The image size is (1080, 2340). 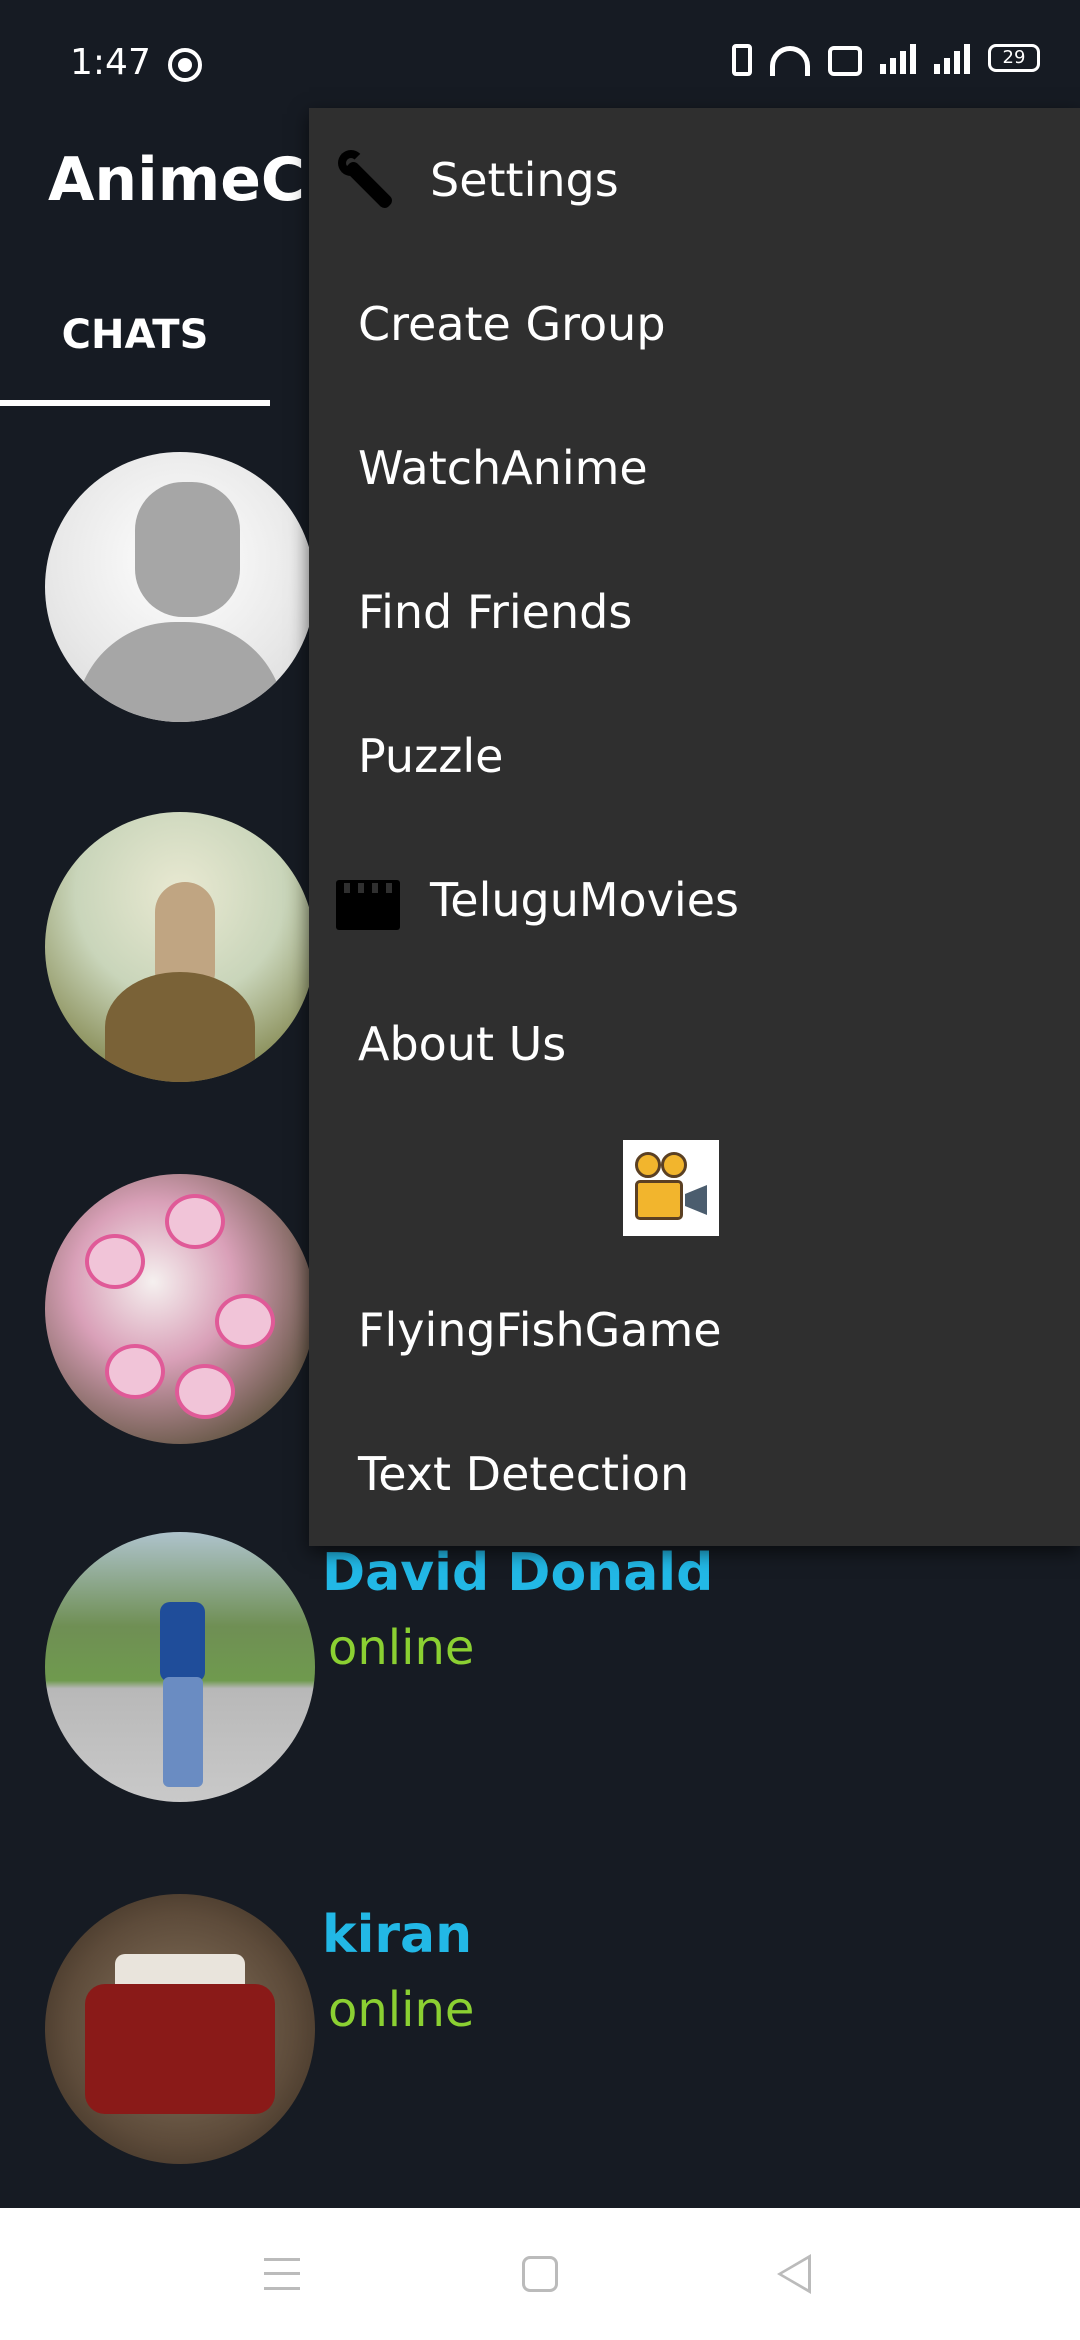 What do you see at coordinates (524, 180) in the screenshot?
I see `menu-item-label: Settings` at bounding box center [524, 180].